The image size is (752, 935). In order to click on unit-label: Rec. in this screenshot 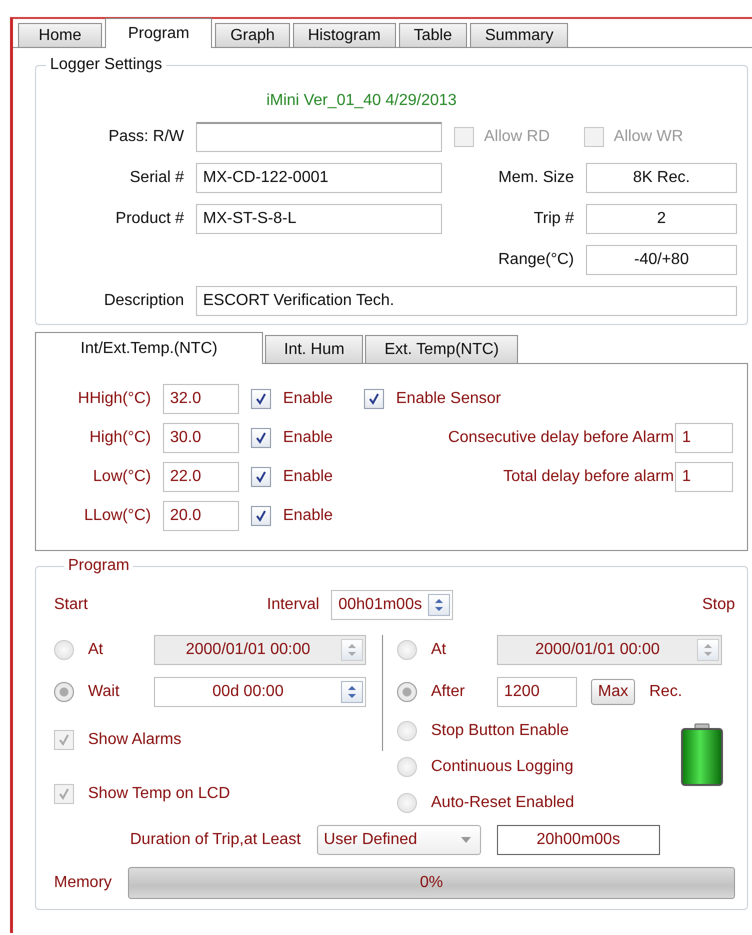, I will do `click(665, 692)`.